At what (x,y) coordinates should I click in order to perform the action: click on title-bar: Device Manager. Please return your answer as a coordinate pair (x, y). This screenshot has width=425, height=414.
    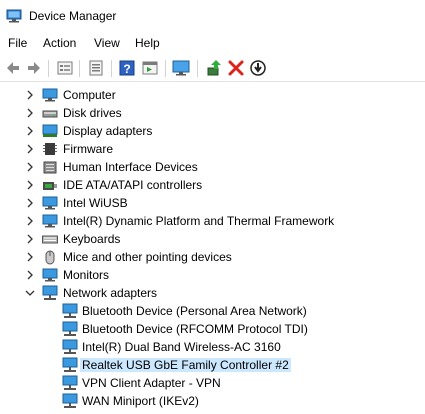
    Looking at the image, I should click on (212, 16).